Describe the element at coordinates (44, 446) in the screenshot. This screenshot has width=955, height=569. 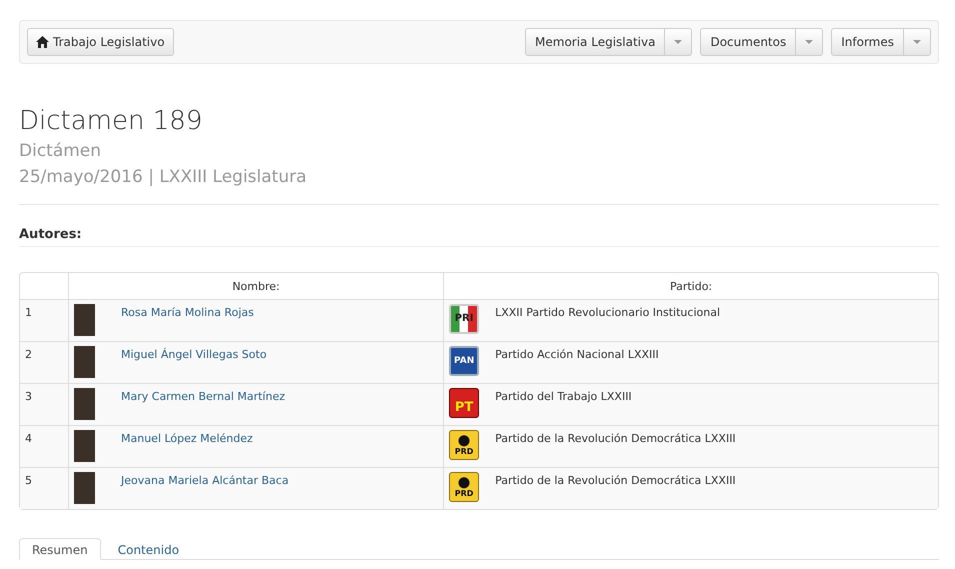
I see `row-number: 4` at that location.